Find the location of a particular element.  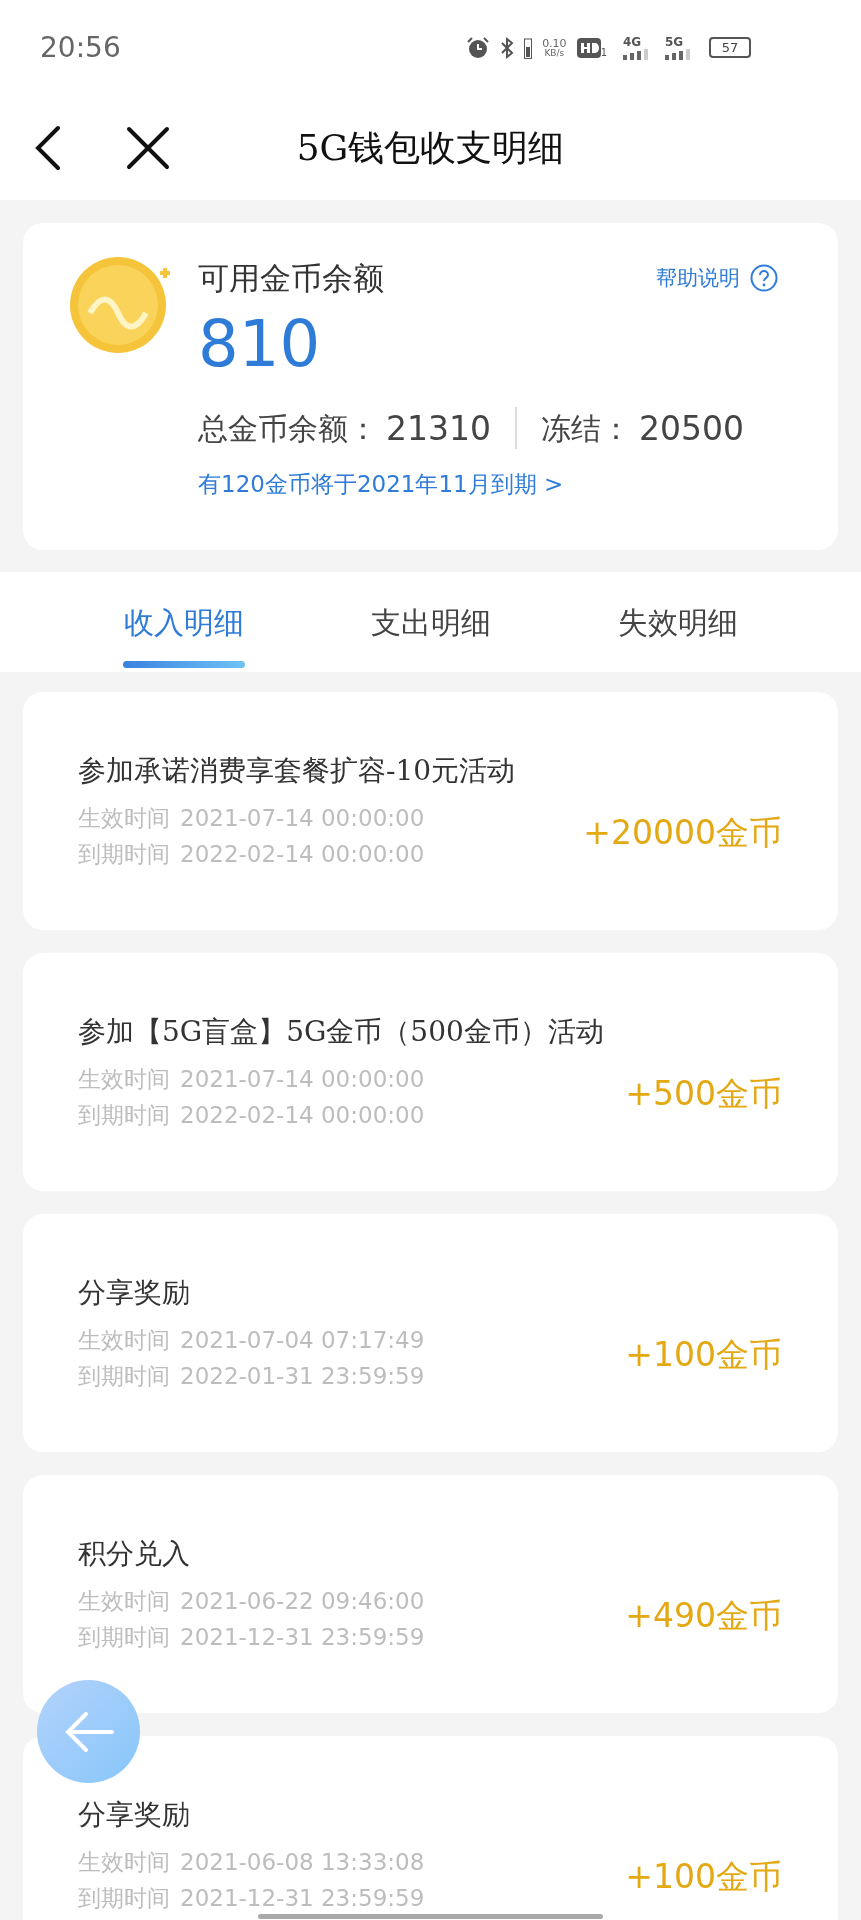

record-amount: +500金币 is located at coordinates (703, 1094).